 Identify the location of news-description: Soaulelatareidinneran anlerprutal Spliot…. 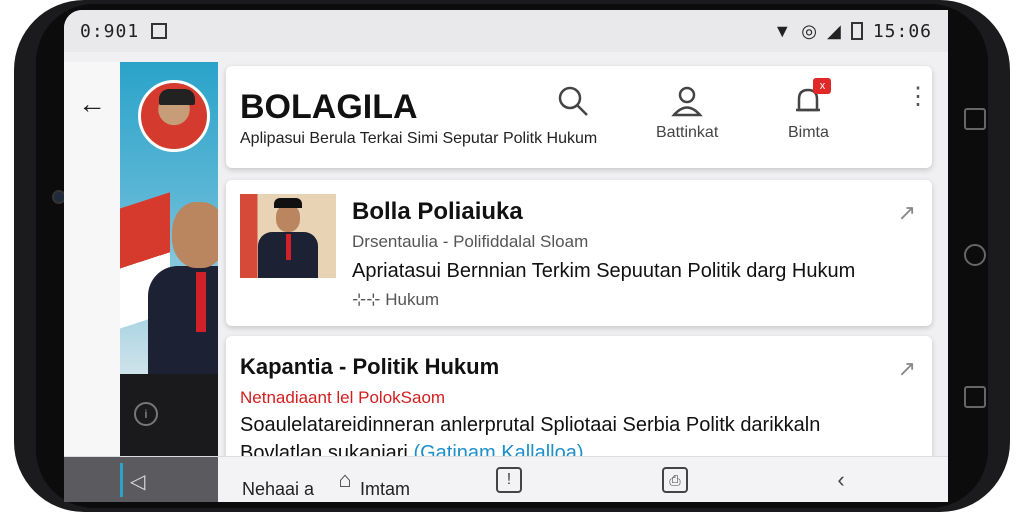
(530, 425).